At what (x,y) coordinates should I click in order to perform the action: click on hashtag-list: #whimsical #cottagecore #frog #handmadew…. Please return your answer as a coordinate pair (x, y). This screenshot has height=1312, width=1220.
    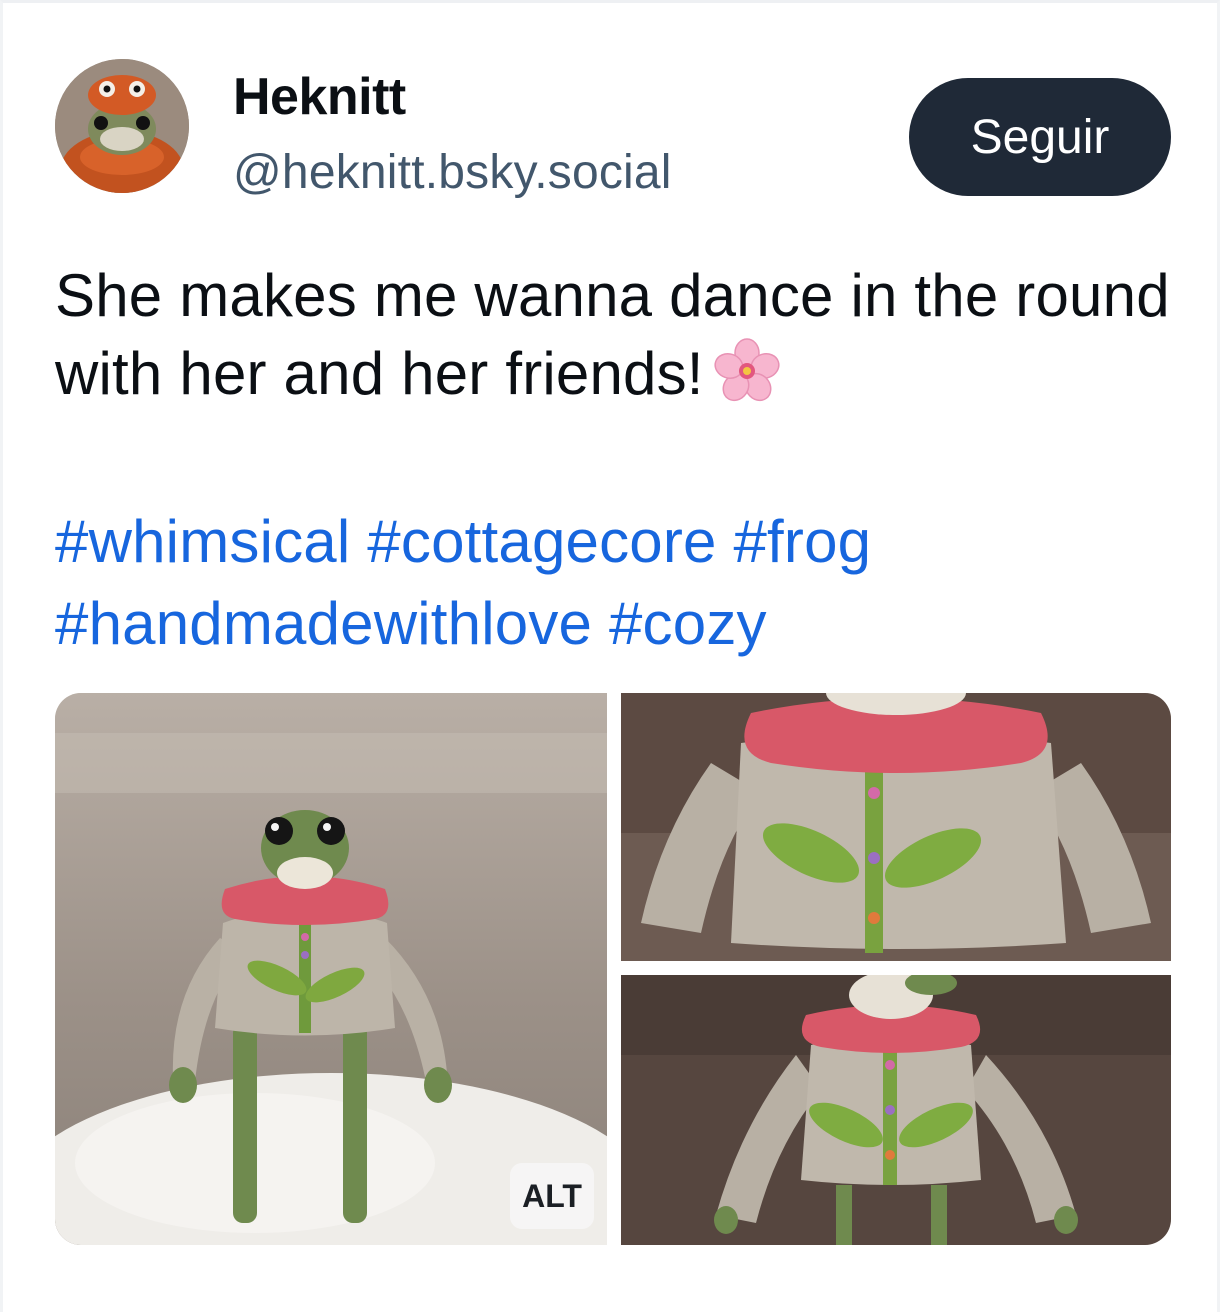
    Looking at the image, I should click on (615, 583).